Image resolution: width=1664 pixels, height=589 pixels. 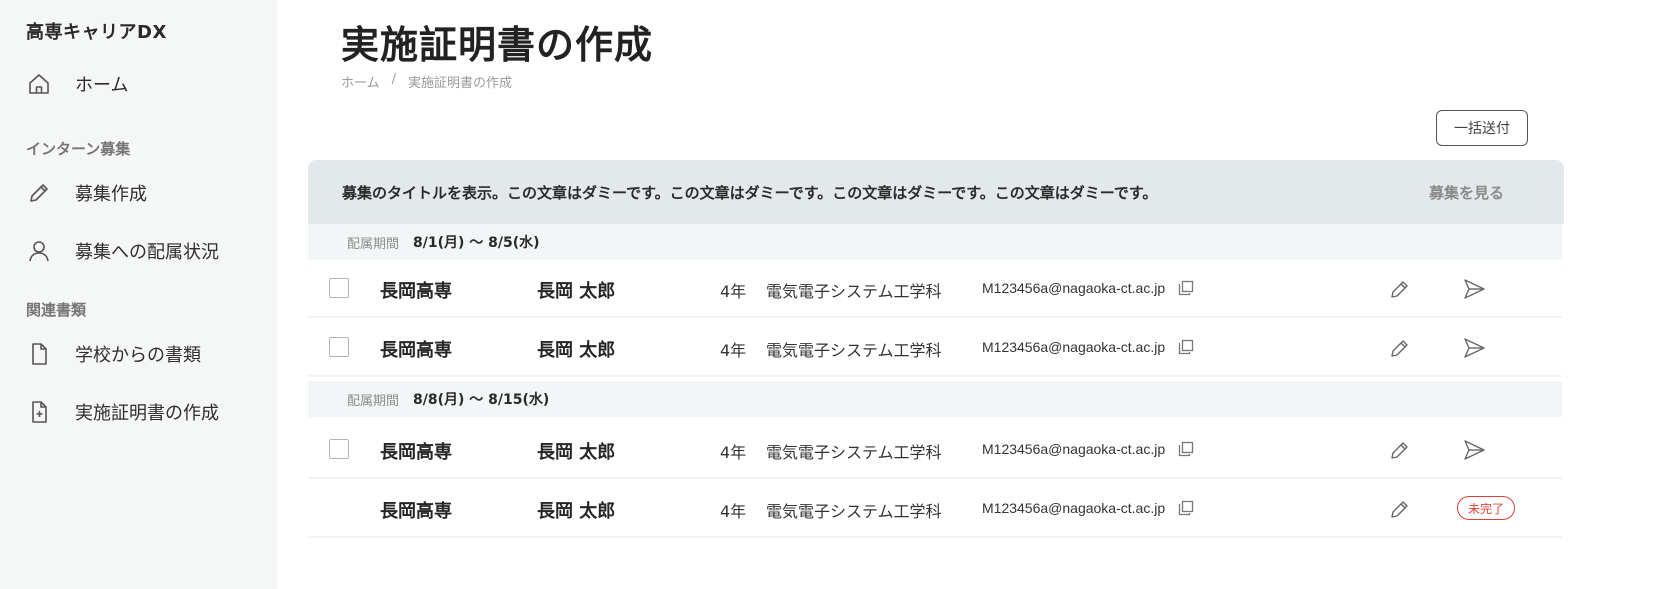 I want to click on sidebar-item-label: 募集作成, so click(x=111, y=194).